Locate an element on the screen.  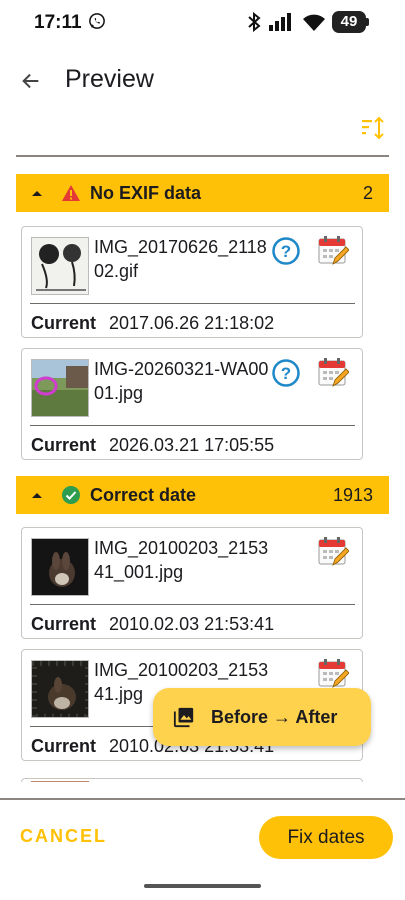
before-after-button: Before → After is located at coordinates (262, 717).